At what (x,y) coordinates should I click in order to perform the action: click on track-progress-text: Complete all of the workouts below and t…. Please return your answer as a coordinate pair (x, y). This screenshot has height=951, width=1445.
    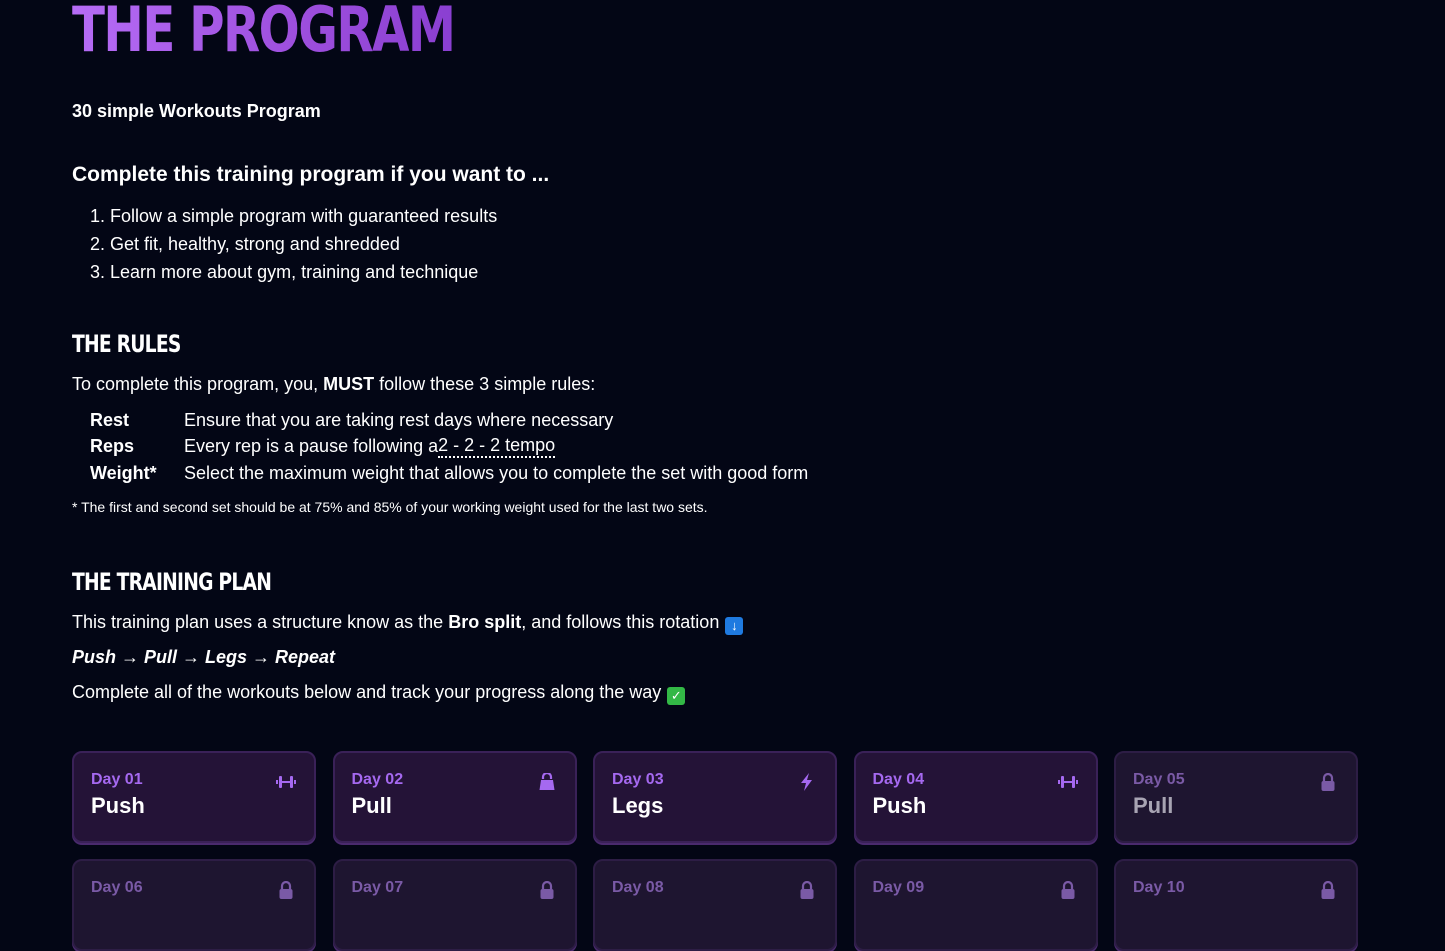
    Looking at the image, I should click on (379, 693).